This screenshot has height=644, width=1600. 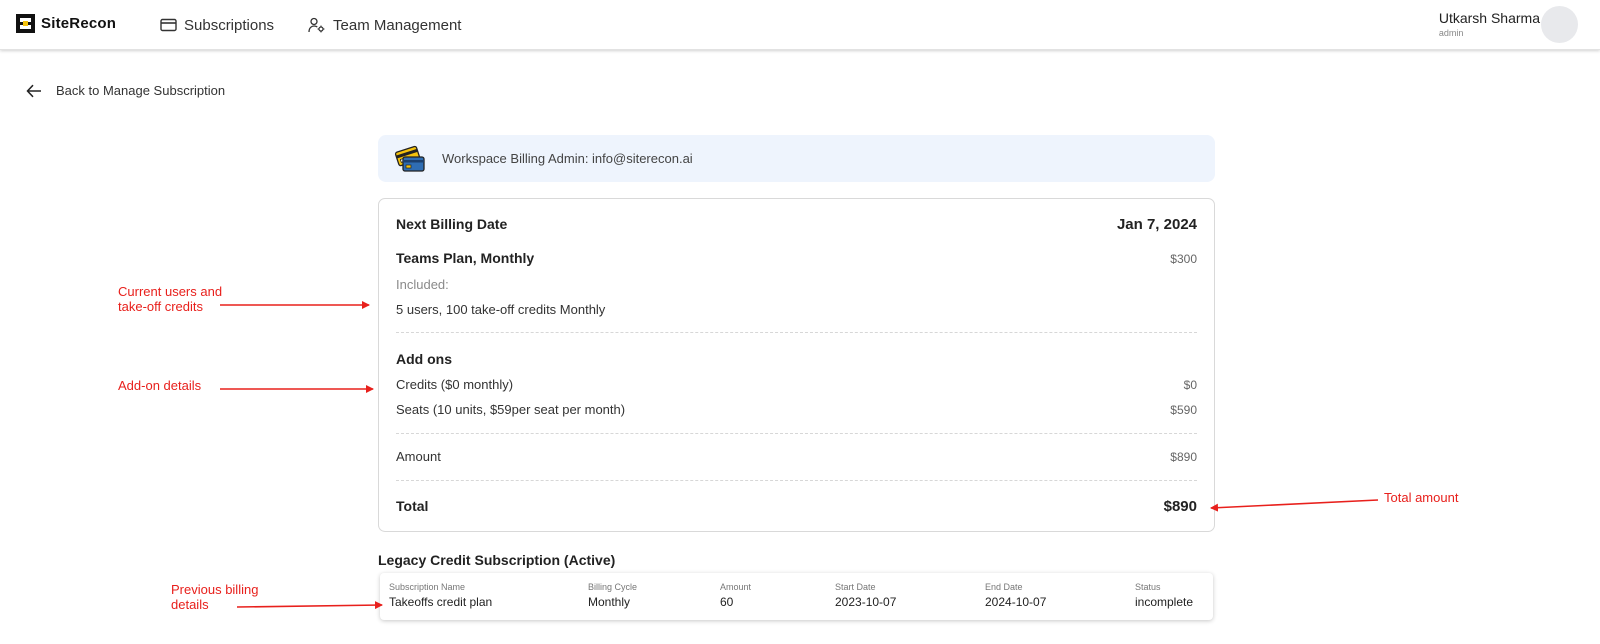 What do you see at coordinates (511, 409) in the screenshot?
I see `addon-label: Seats (10 units, $59per seat per month)` at bounding box center [511, 409].